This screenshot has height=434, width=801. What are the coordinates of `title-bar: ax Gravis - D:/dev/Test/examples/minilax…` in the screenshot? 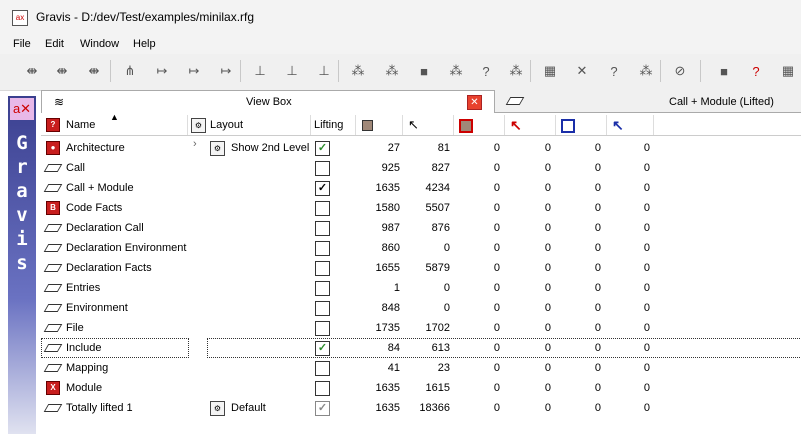 It's located at (400, 18).